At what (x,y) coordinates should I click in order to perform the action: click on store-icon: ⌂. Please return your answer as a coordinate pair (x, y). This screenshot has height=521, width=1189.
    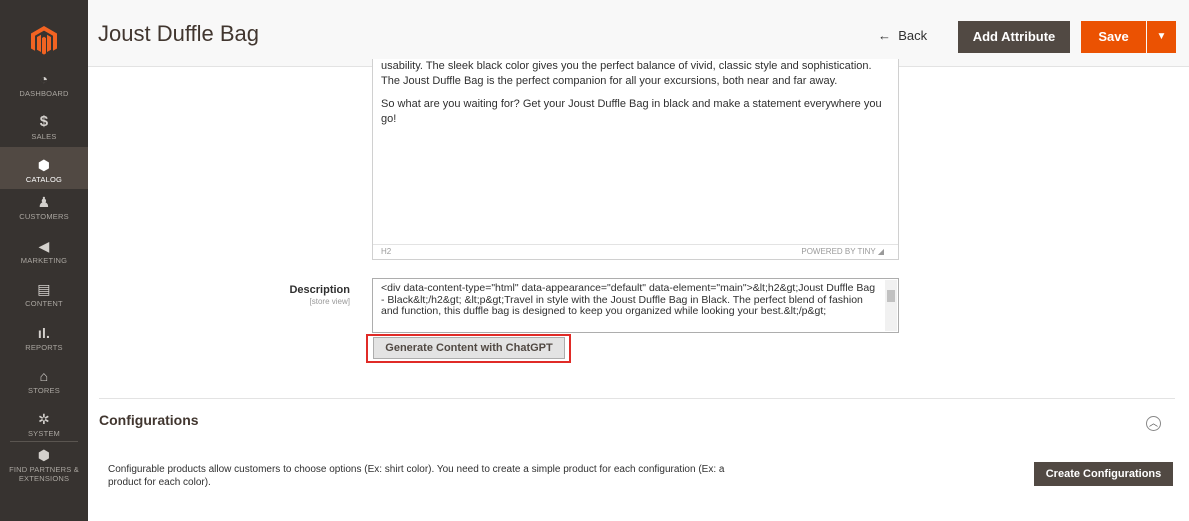
    Looking at the image, I should click on (44, 376).